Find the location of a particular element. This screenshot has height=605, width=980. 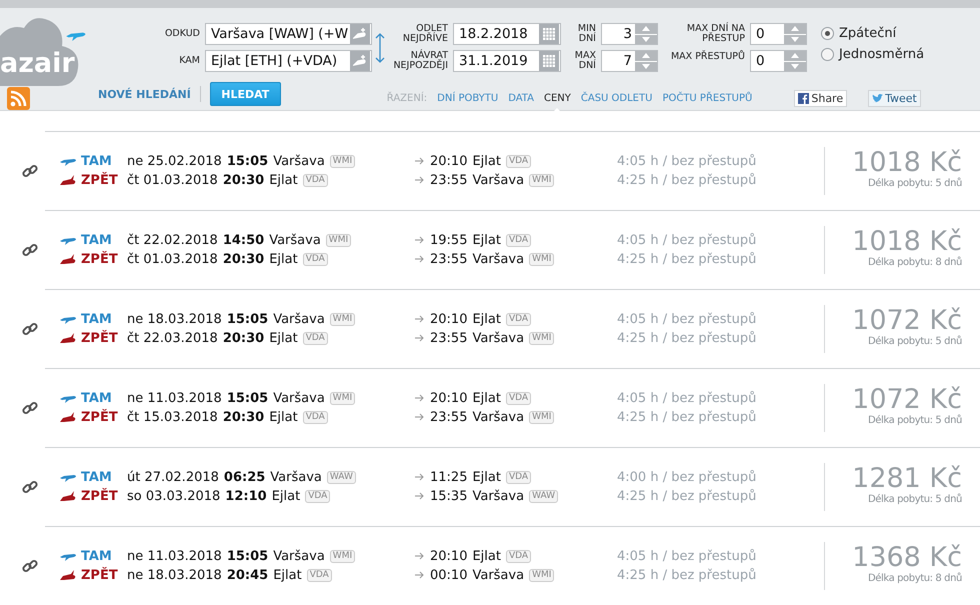

direction-label: TAM is located at coordinates (96, 556).